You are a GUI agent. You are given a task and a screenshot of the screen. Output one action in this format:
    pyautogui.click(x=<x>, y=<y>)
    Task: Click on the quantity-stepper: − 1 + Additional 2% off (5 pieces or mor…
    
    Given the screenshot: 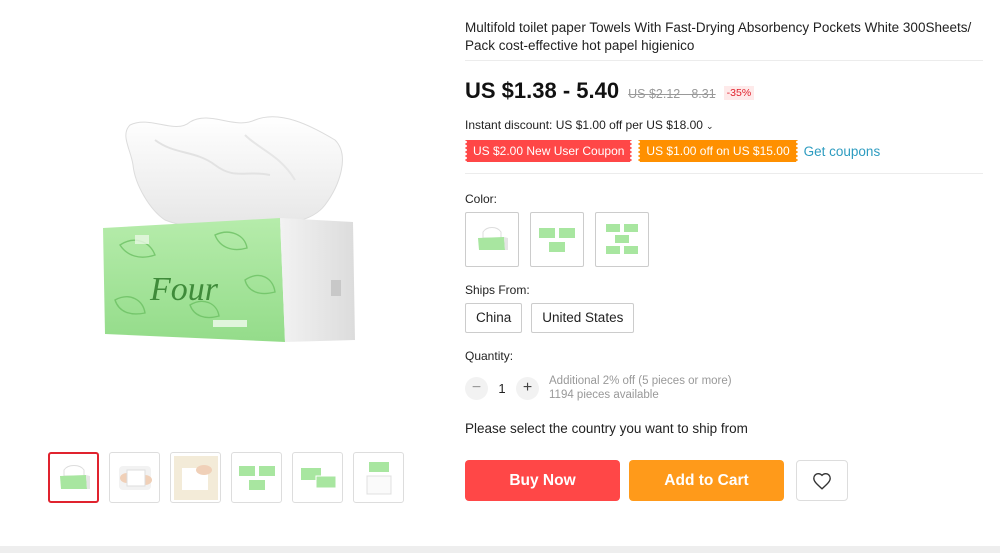 What is the action you would take?
    pyautogui.click(x=598, y=388)
    